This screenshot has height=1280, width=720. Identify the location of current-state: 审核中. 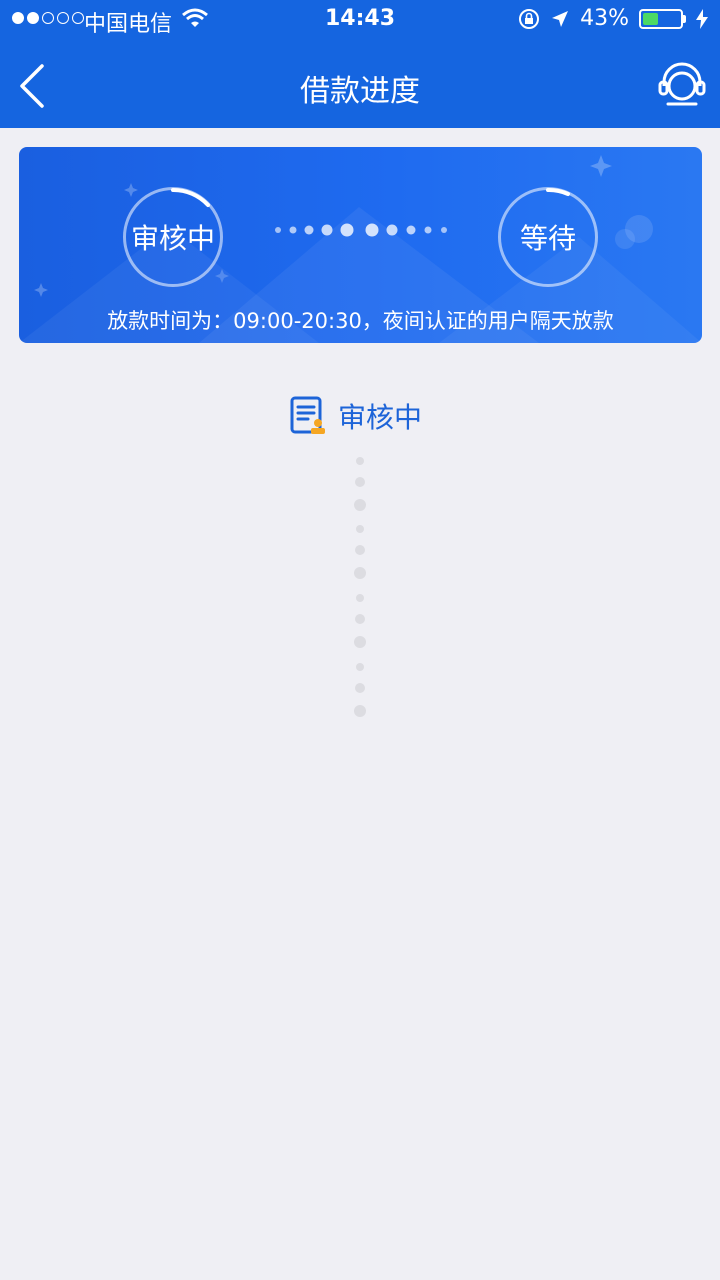
(356, 416).